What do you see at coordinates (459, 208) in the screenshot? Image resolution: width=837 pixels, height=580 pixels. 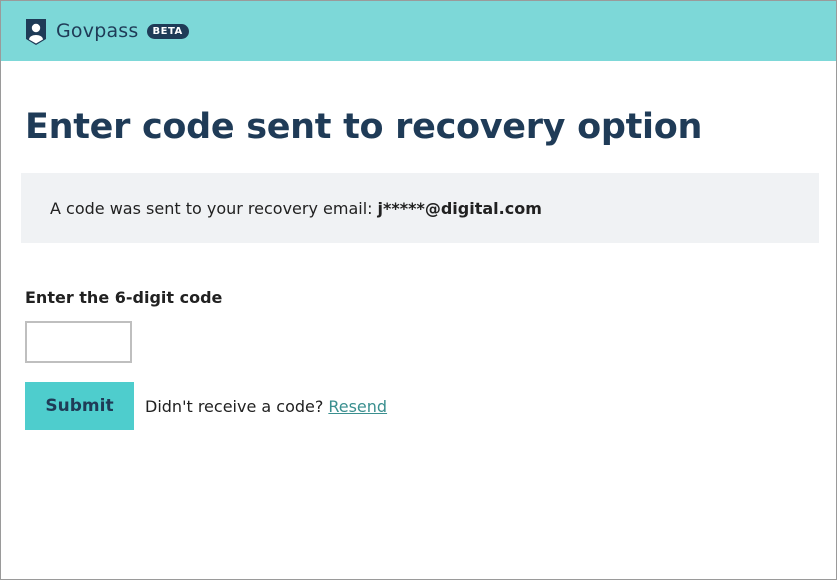 I see `recovery-email: j*****@digital.com` at bounding box center [459, 208].